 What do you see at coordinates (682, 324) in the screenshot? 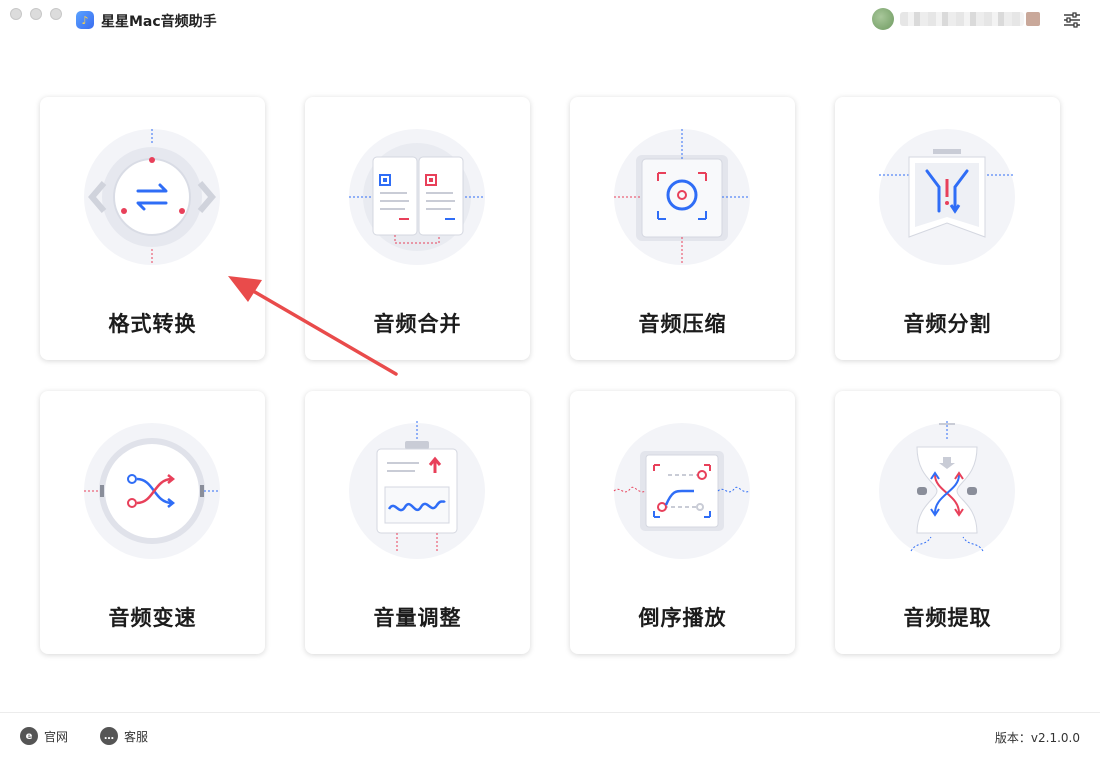
I see `card-label: 音频压缩` at bounding box center [682, 324].